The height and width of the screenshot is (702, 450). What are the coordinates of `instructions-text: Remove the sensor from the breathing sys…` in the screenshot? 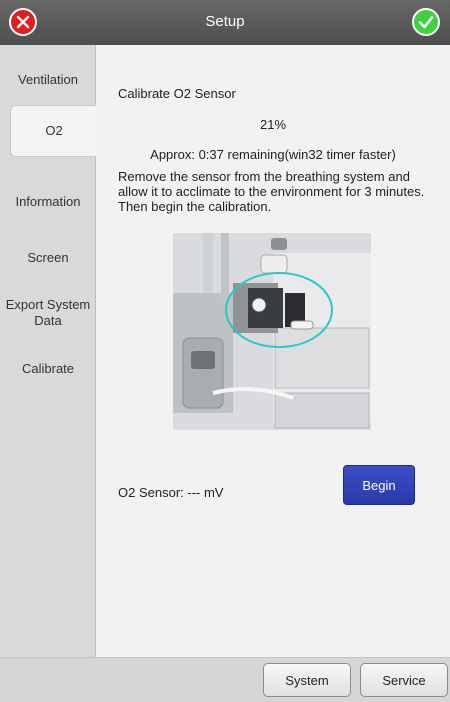 It's located at (271, 191).